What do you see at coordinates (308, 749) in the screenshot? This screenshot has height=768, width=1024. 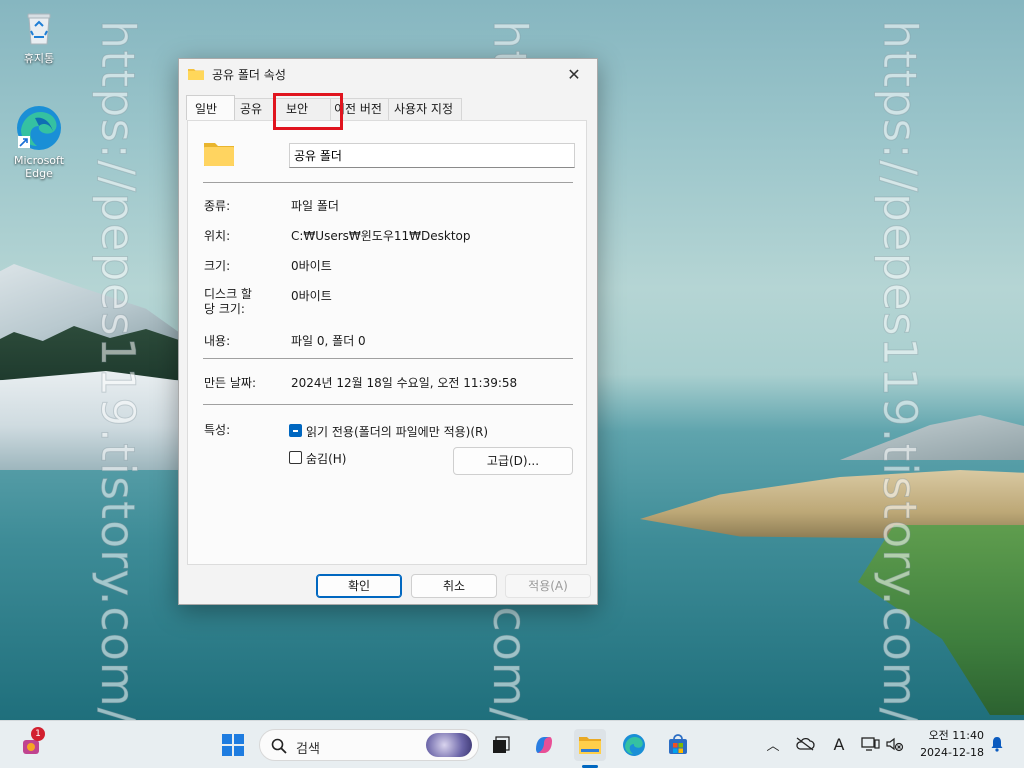 I see `search-placeholder: 검색` at bounding box center [308, 749].